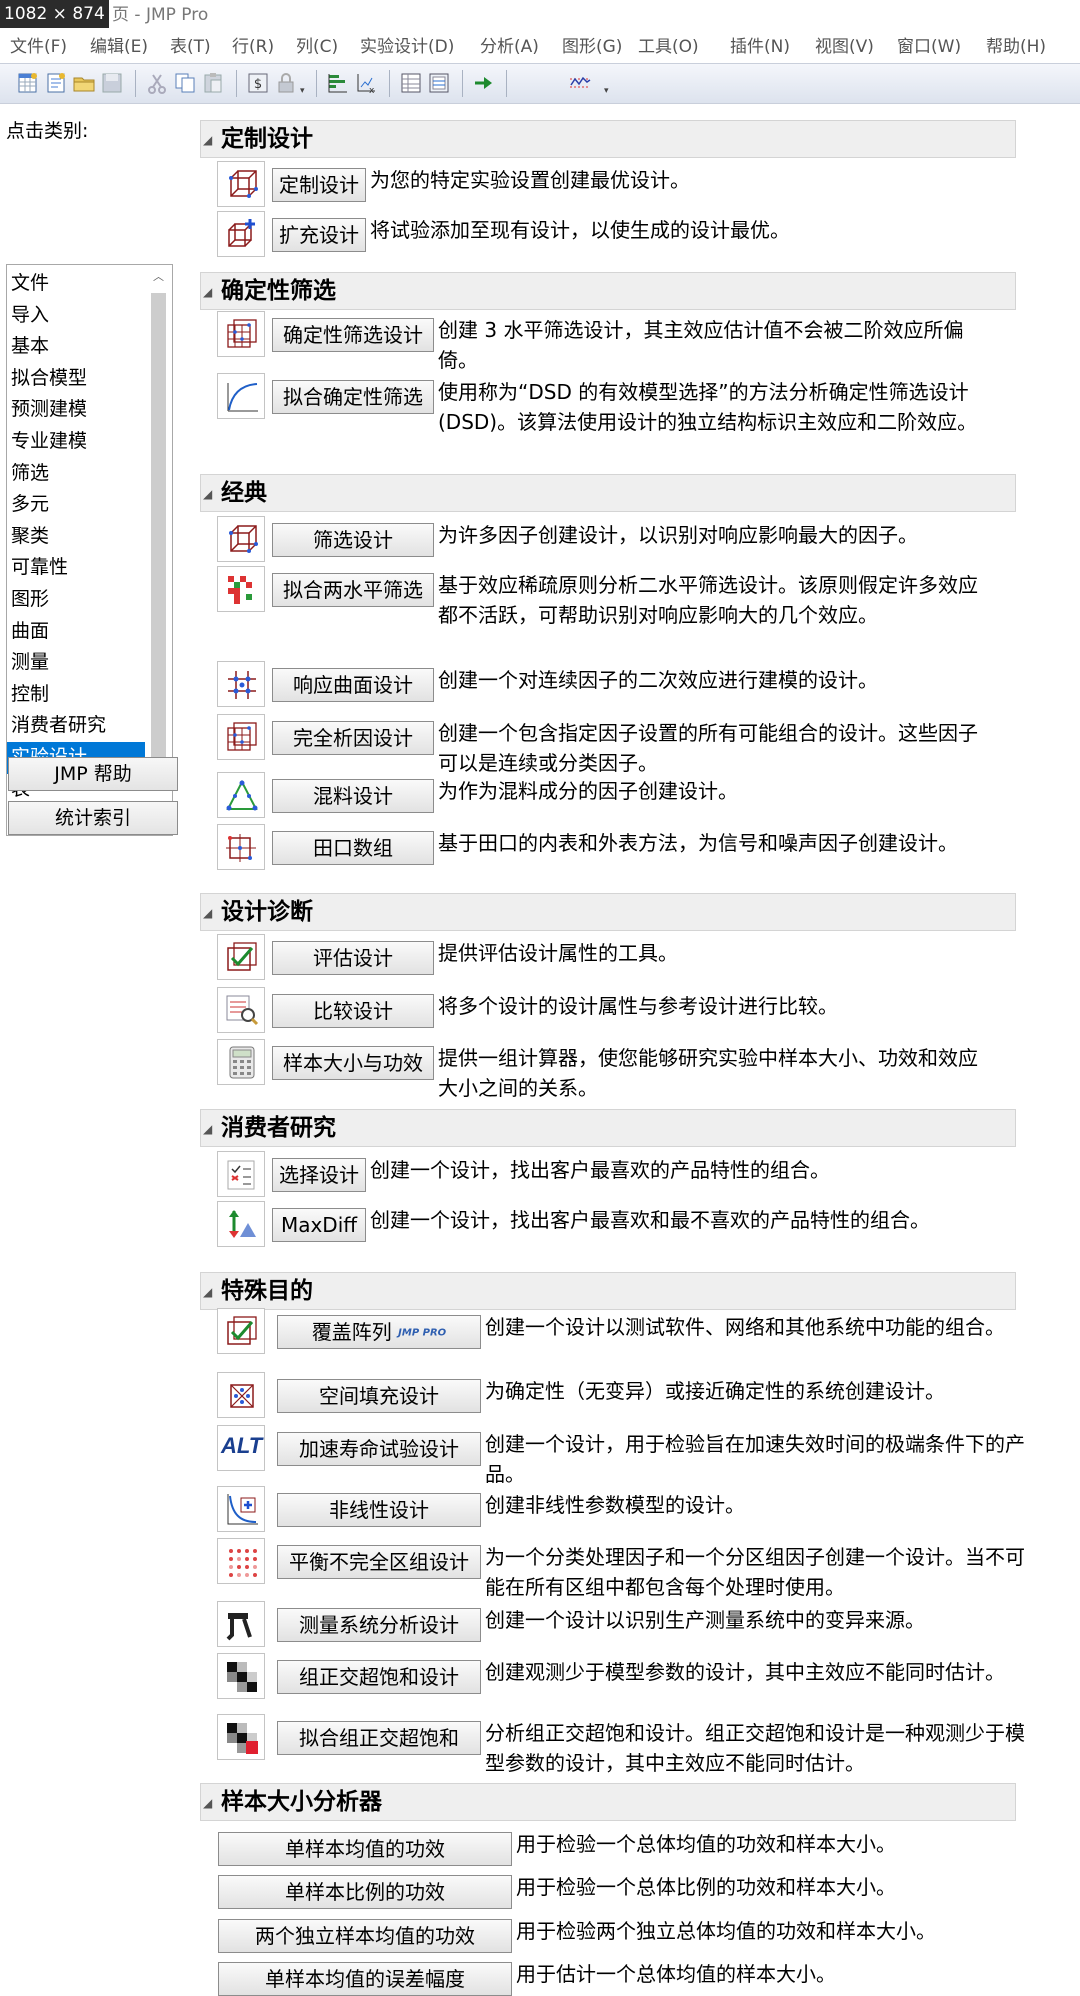 The width and height of the screenshot is (1080, 1996). What do you see at coordinates (484, 83) in the screenshot?
I see `run-script-icon` at bounding box center [484, 83].